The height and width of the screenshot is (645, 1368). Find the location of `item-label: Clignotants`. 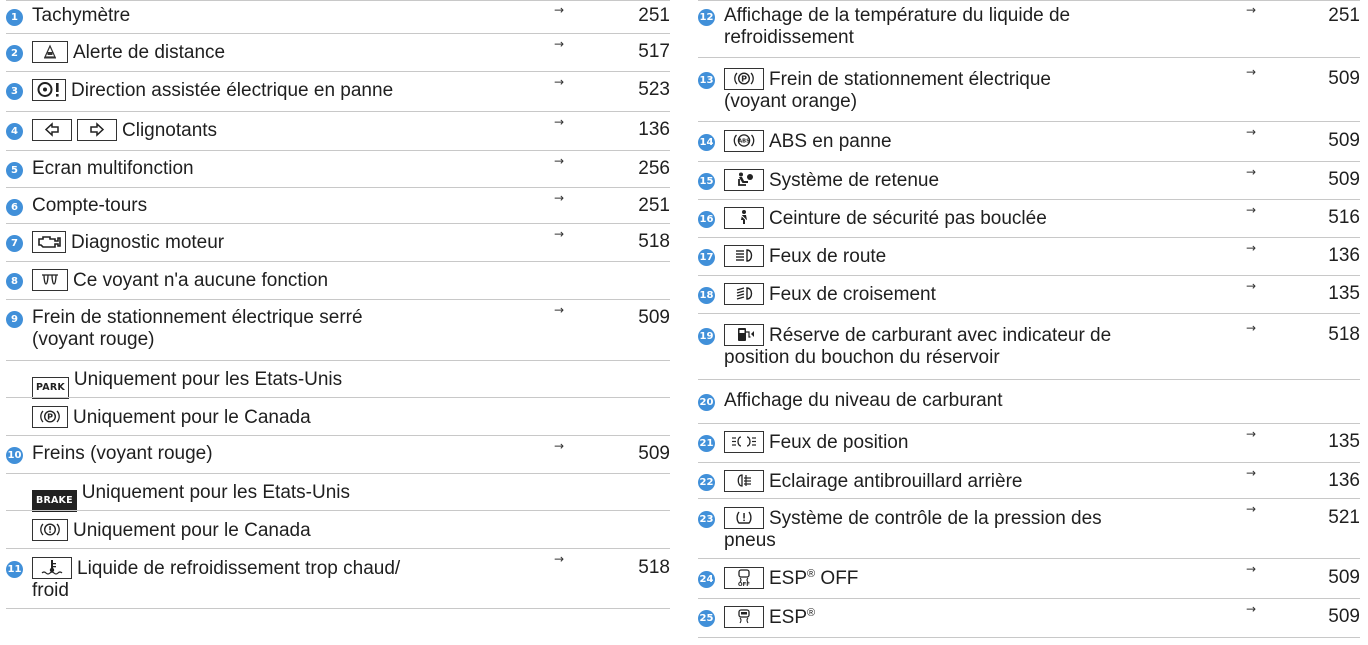

item-label: Clignotants is located at coordinates (170, 130).